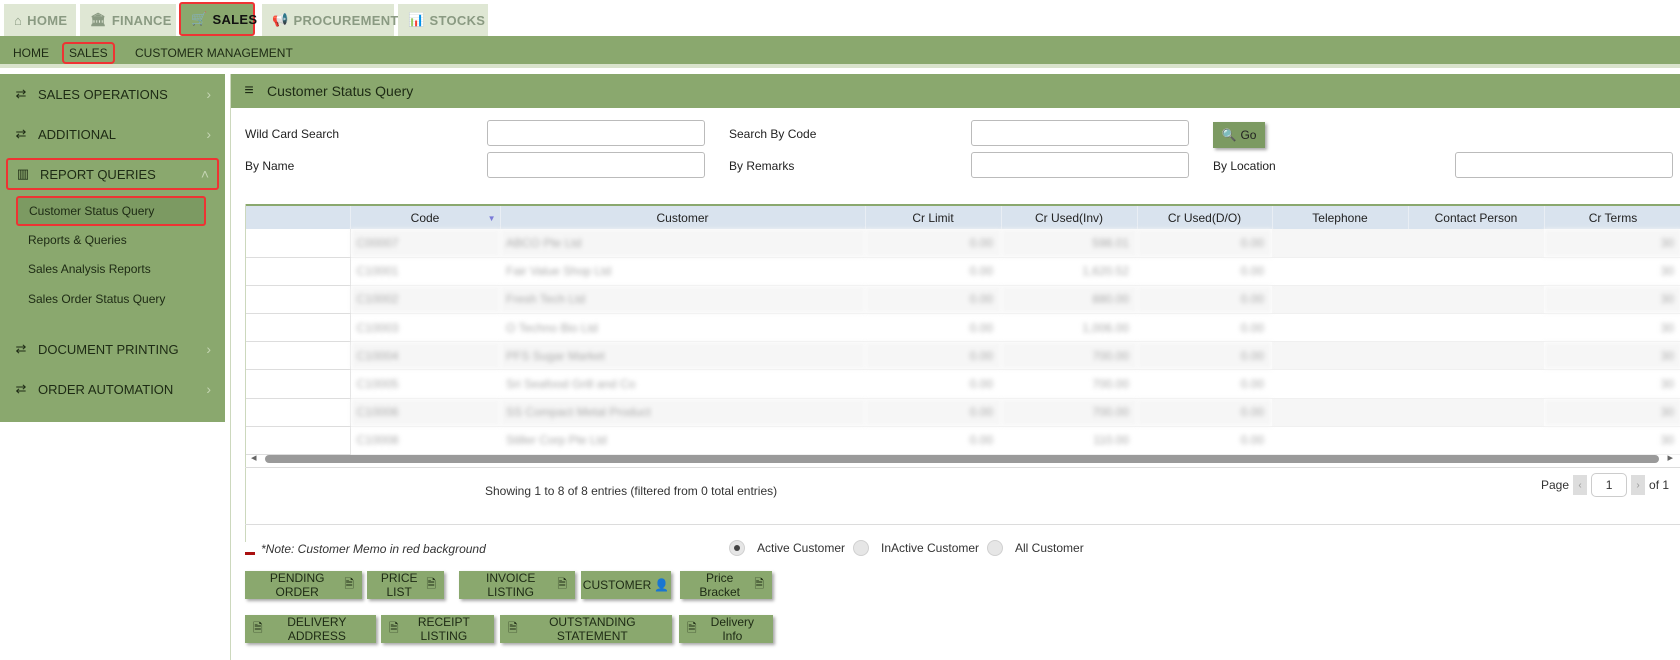  What do you see at coordinates (517, 585) in the screenshot?
I see `invoice-listing-button: INVOICE LISTING 🗎` at bounding box center [517, 585].